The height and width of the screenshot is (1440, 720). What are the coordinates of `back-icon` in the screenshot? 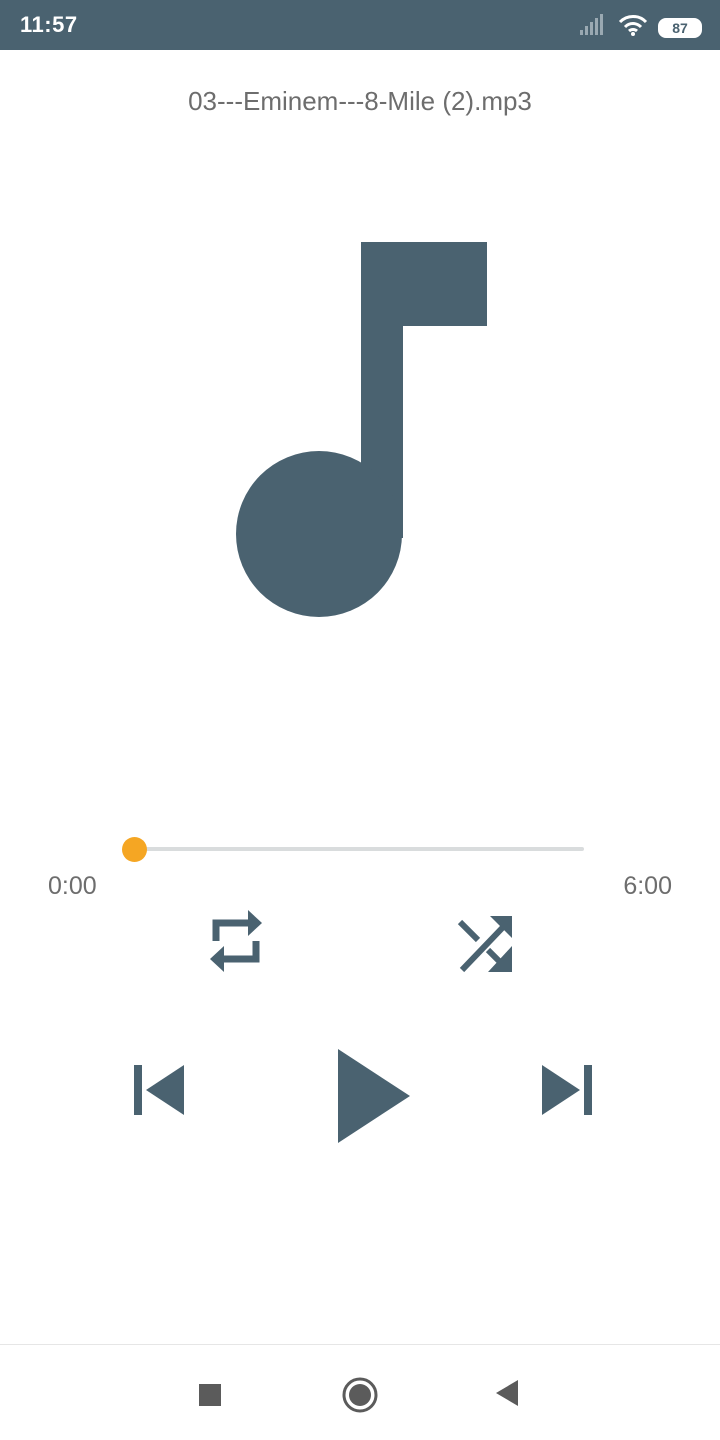 It's located at (507, 1393).